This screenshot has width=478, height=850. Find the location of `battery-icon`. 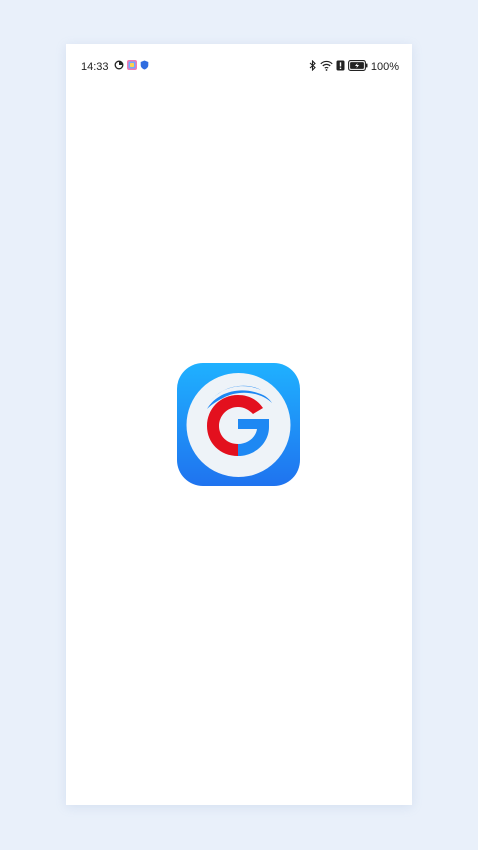

battery-icon is located at coordinates (357, 67).